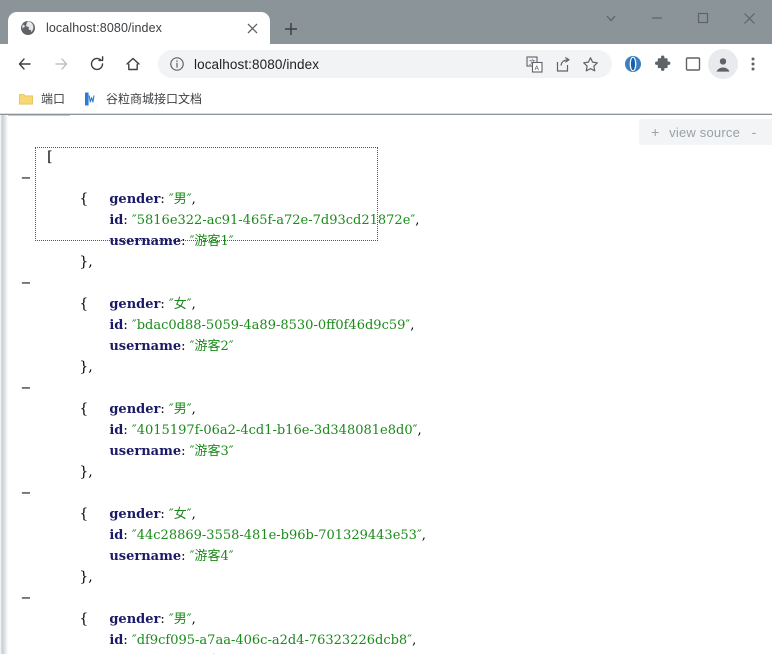 This screenshot has height=654, width=772. I want to click on minimize-button, so click(657, 18).